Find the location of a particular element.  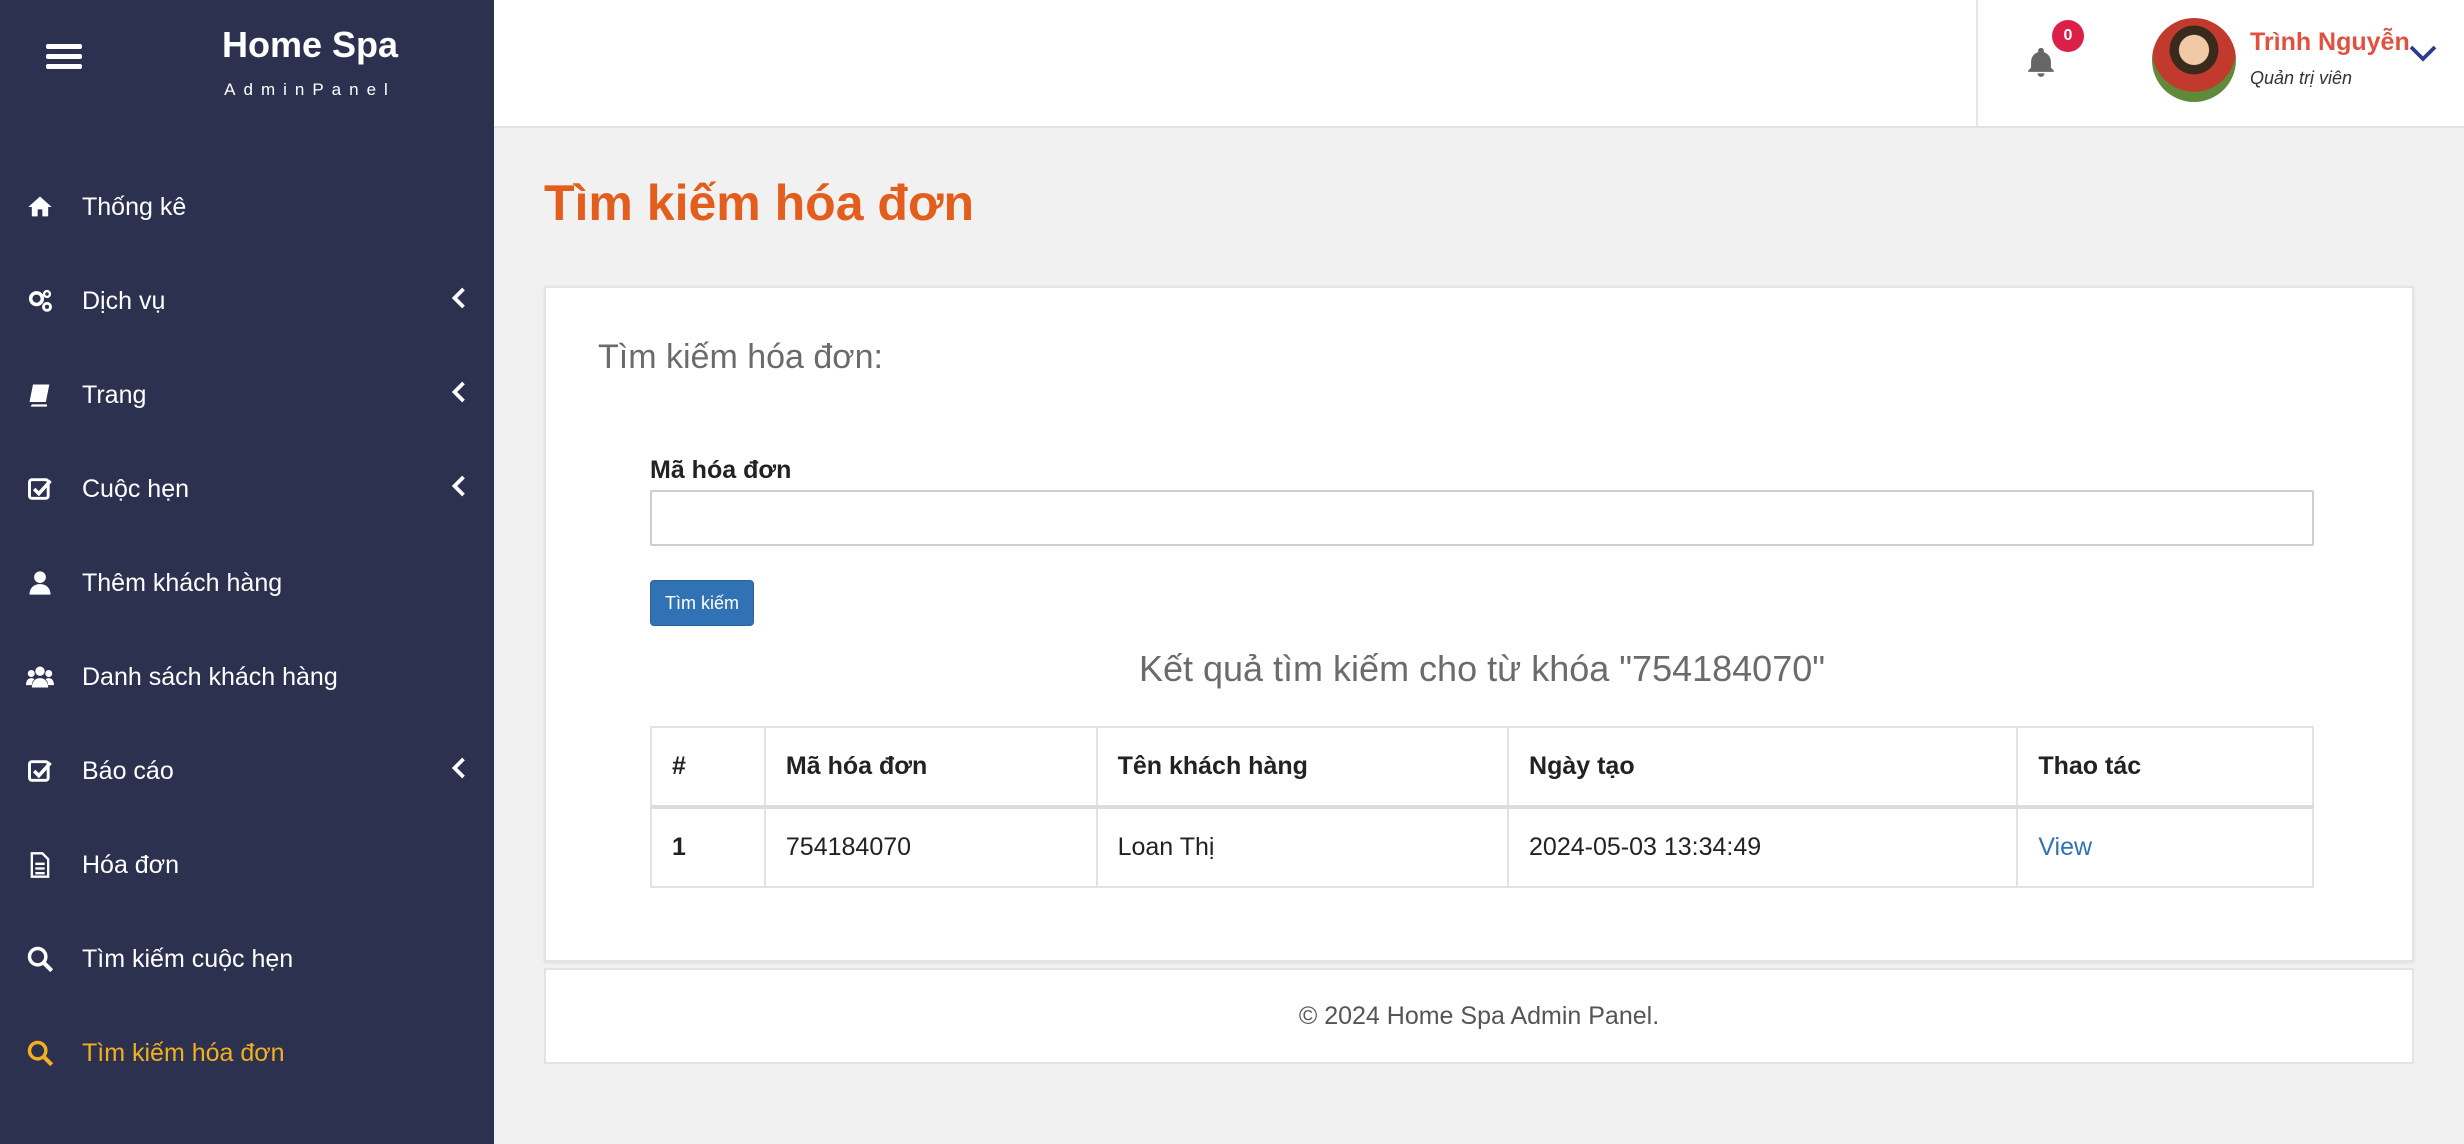

topbar-divider is located at coordinates (1977, 63).